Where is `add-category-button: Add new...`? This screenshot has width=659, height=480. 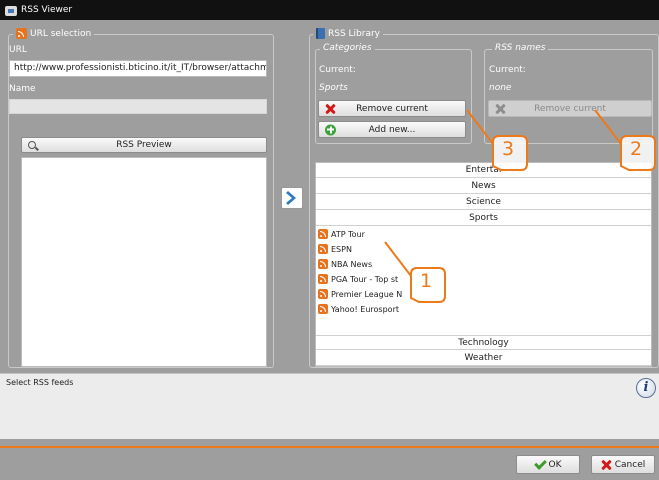 add-category-button: Add new... is located at coordinates (392, 129).